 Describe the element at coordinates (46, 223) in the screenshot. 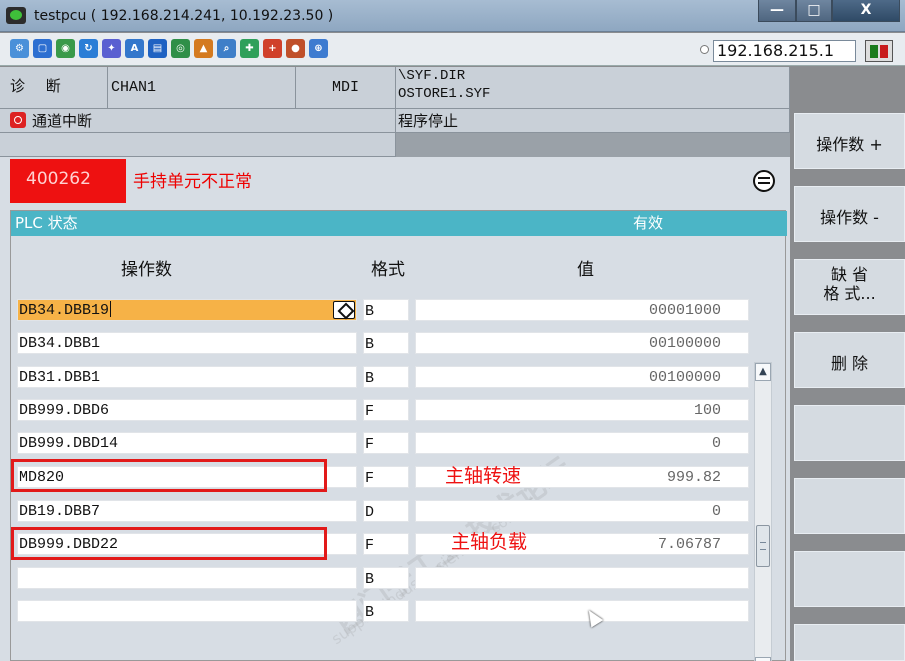

I see `plc-title: PLC 状态` at that location.